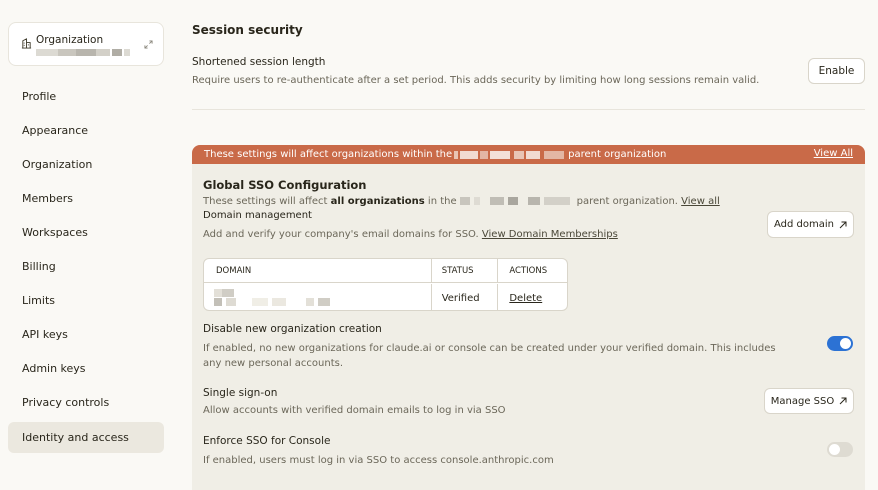 The image size is (878, 490). I want to click on building-icon, so click(26, 43).